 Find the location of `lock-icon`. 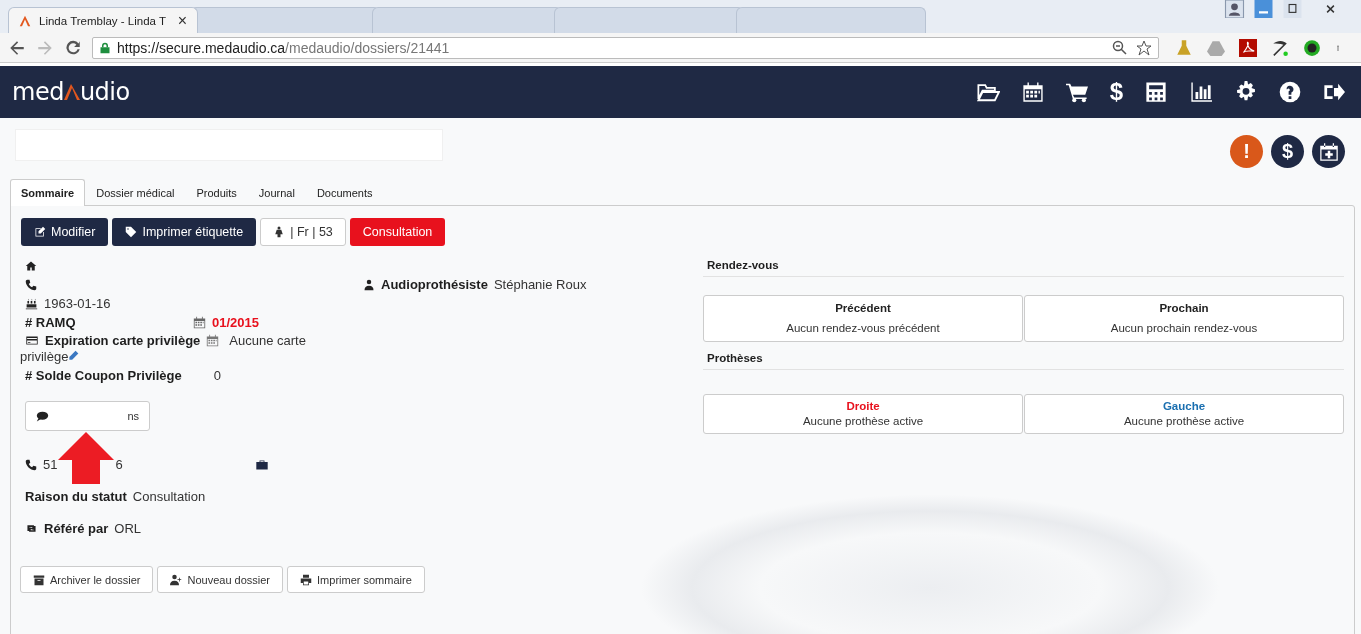

lock-icon is located at coordinates (105, 47).